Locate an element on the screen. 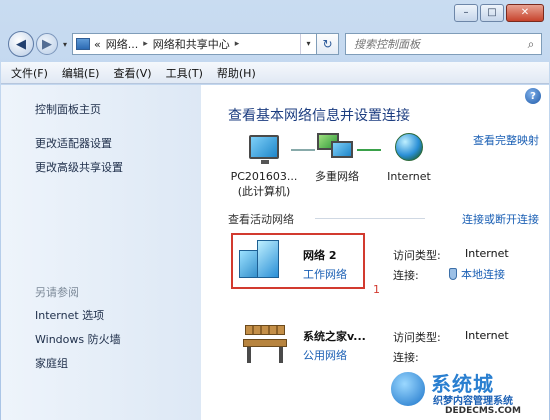  maximize-button: □ is located at coordinates (492, 13).